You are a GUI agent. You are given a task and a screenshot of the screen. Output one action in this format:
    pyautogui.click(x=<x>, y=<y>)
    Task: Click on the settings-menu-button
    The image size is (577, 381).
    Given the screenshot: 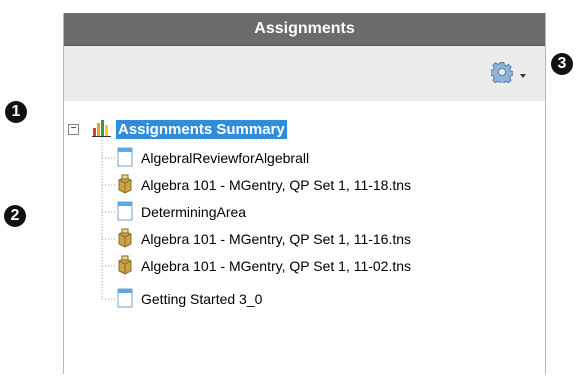 What is the action you would take?
    pyautogui.click(x=508, y=74)
    